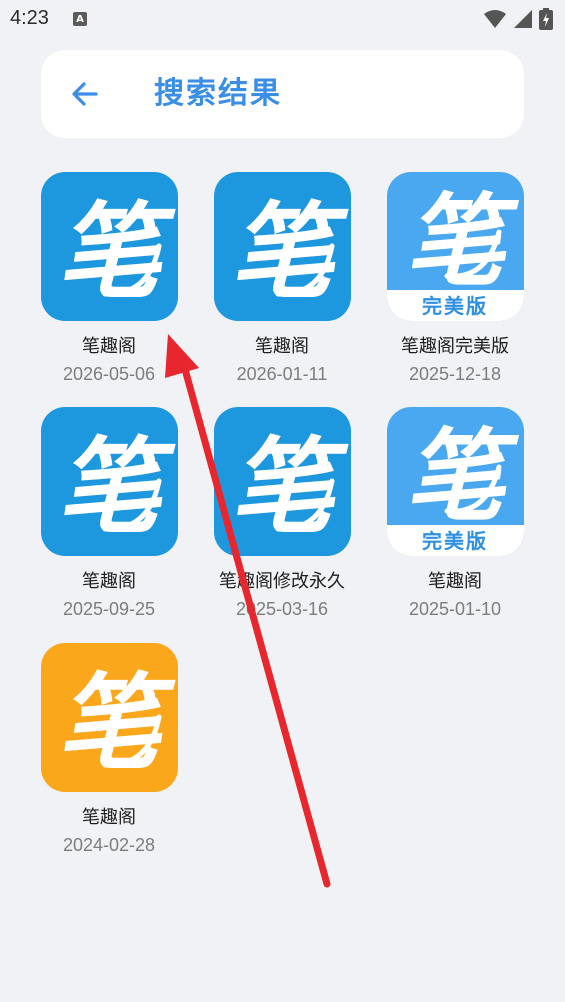 The image size is (565, 1002). Describe the element at coordinates (109, 845) in the screenshot. I see `app-date: 2024-02-28` at that location.